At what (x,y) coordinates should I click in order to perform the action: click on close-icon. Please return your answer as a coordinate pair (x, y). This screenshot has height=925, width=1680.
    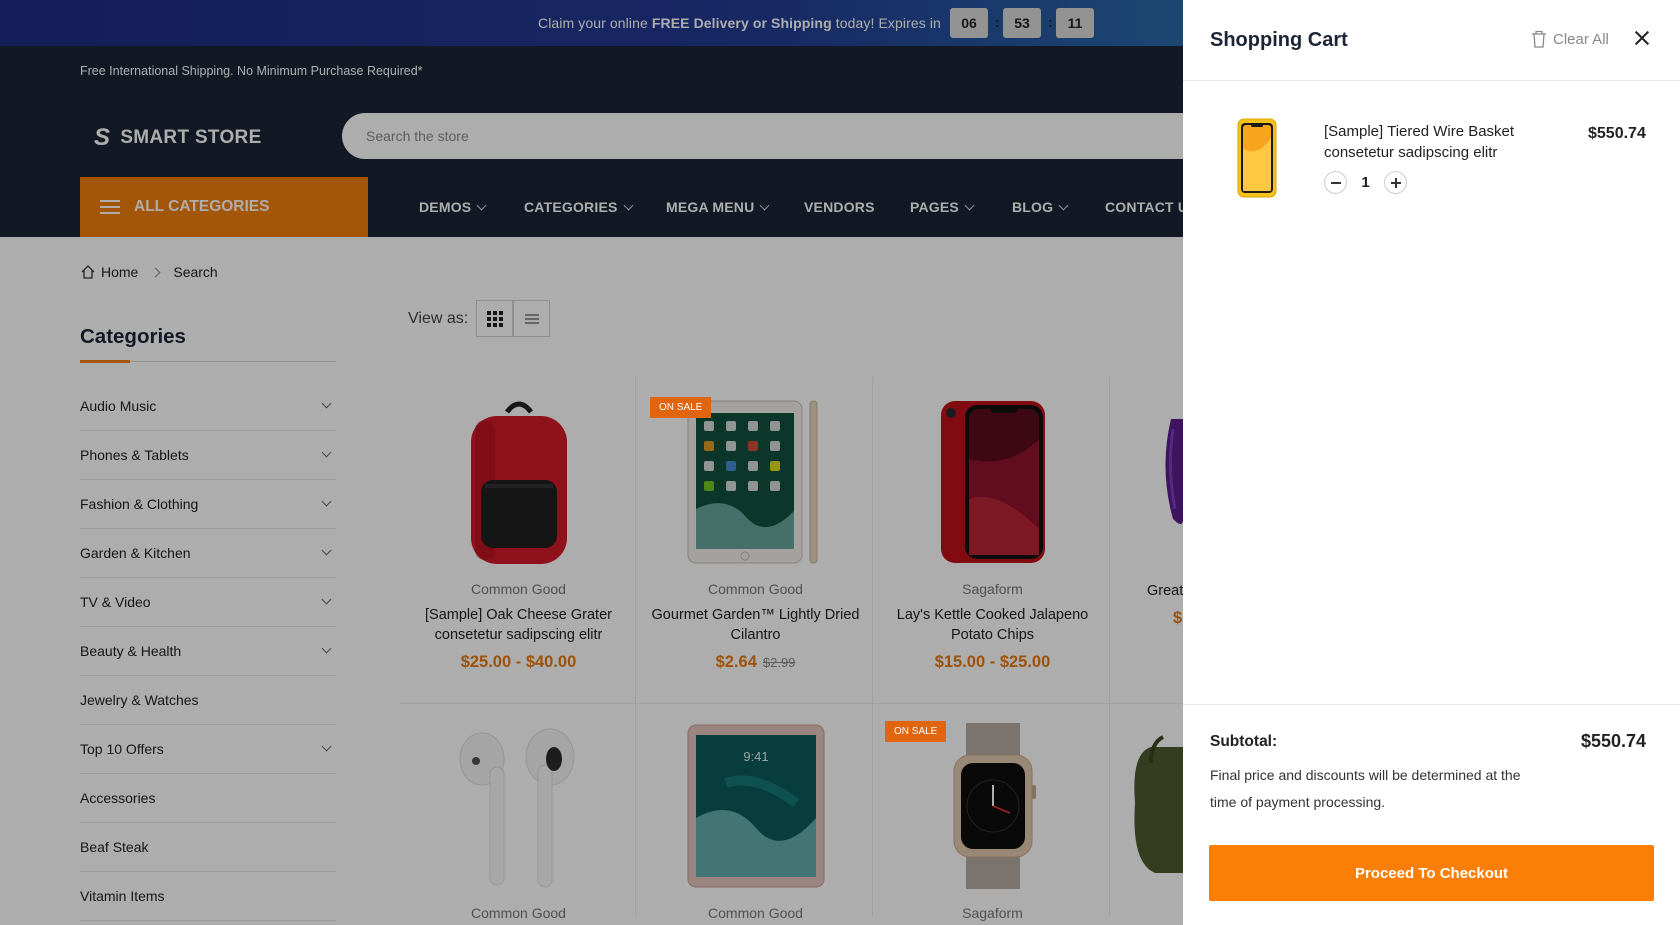
    Looking at the image, I should click on (1642, 38).